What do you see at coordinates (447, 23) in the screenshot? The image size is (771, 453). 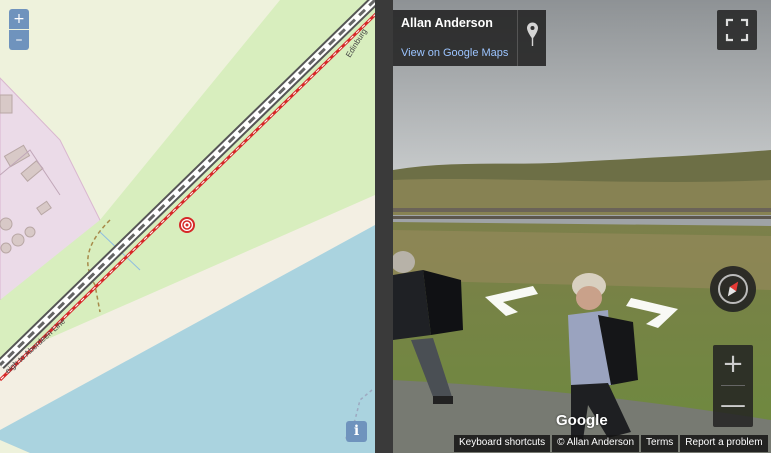 I see `place-title: Allan Anderson` at bounding box center [447, 23].